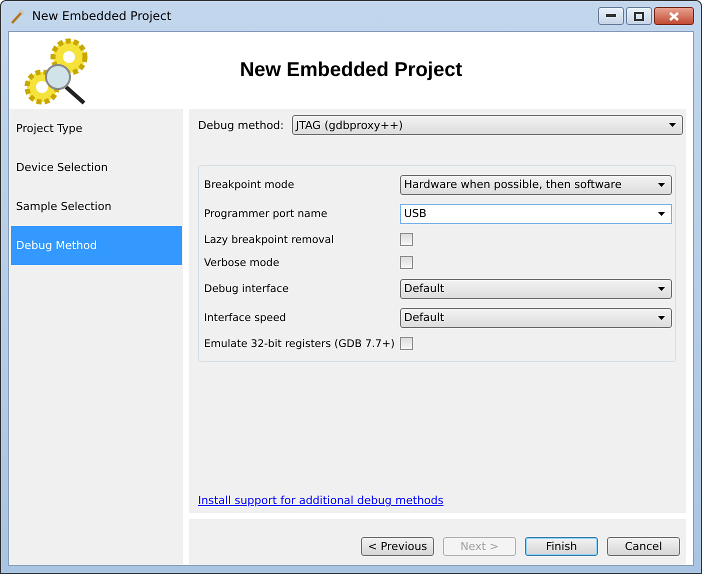  What do you see at coordinates (300, 344) in the screenshot?
I see `setting-label: Emulate 32-bit registers (GDB 7.7+)` at bounding box center [300, 344].